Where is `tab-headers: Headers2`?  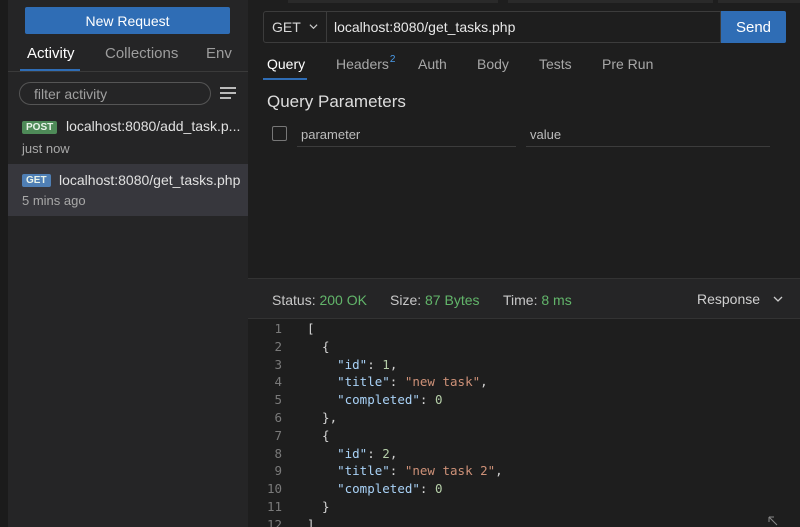
tab-headers: Headers2 is located at coordinates (365, 63).